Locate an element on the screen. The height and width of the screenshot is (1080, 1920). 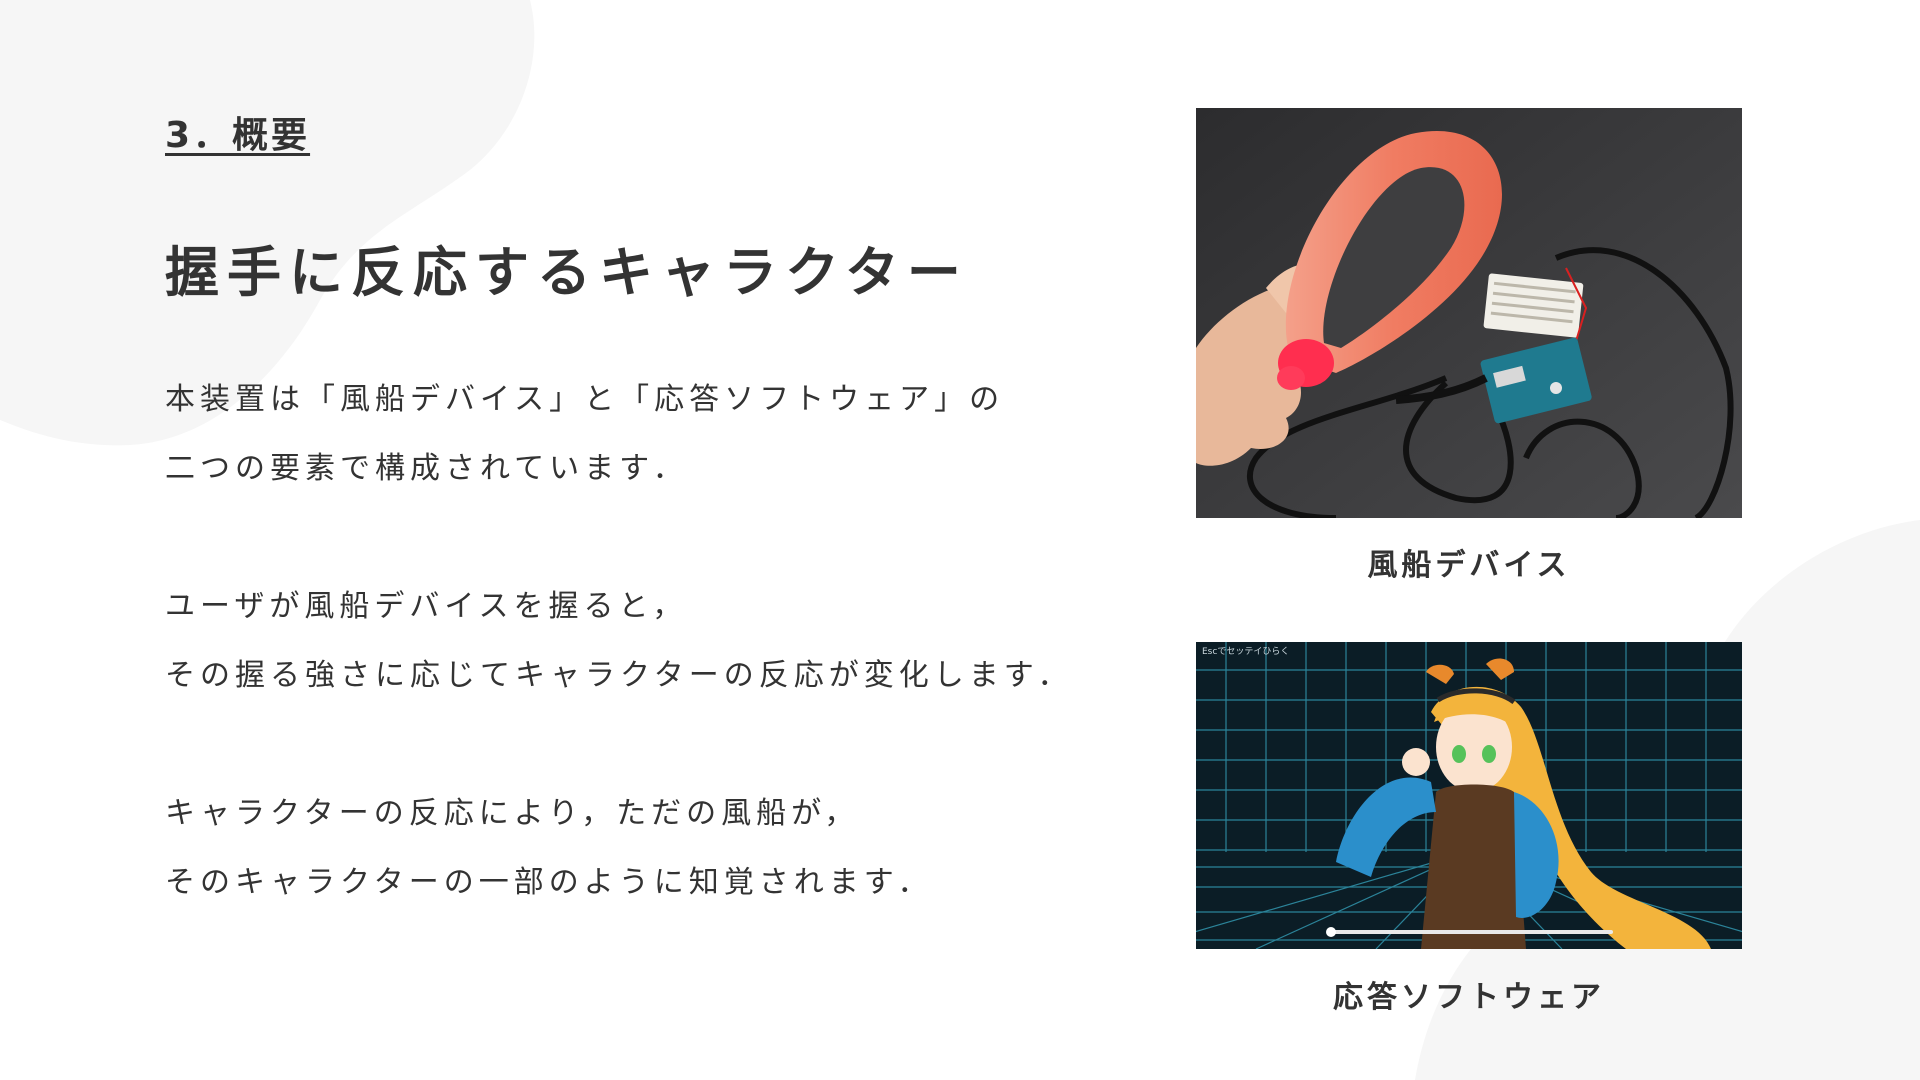
body-line: ユーザが風船デバイスを握ると， is located at coordinates (426, 606).